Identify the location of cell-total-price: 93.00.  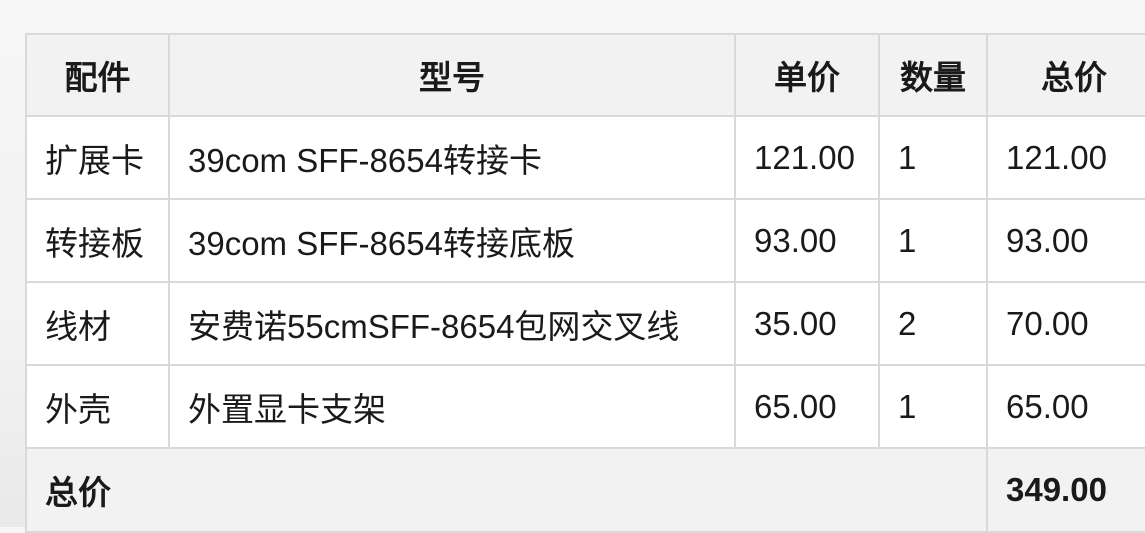
(1065, 240).